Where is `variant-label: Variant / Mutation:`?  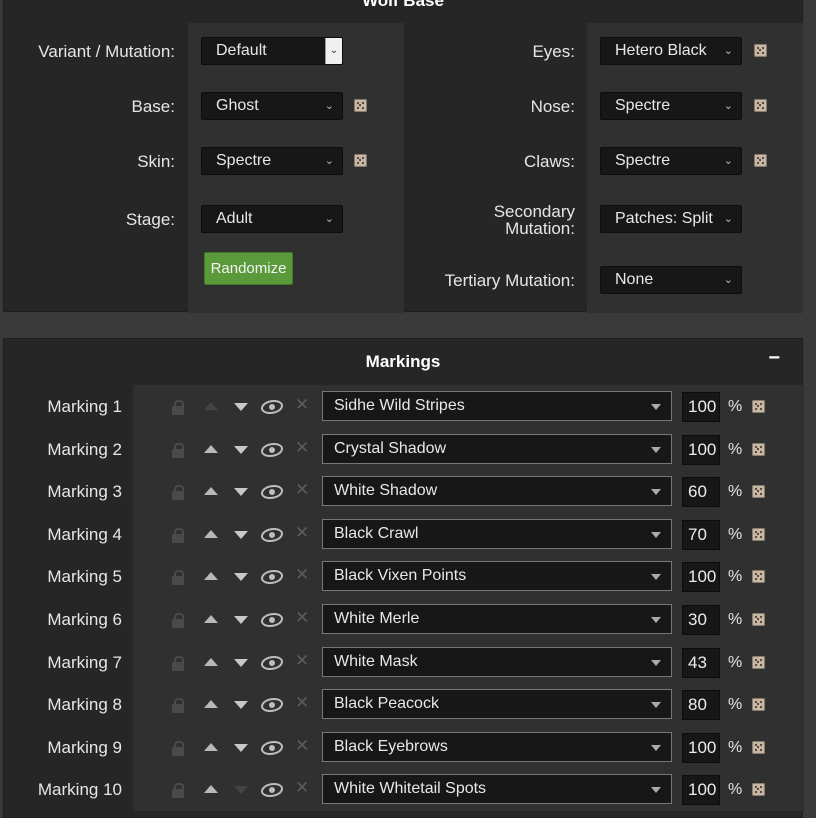 variant-label: Variant / Mutation: is located at coordinates (106, 51).